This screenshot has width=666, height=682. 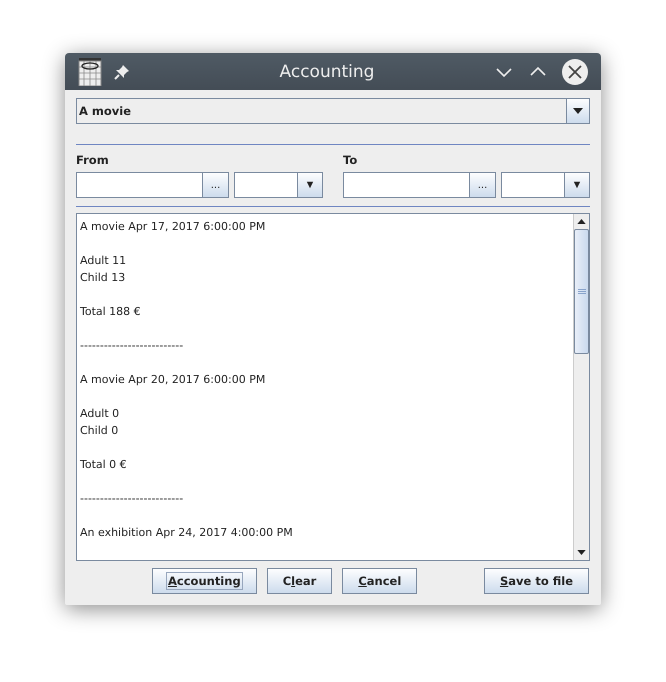 I want to click on scroll-up-icon, so click(x=581, y=221).